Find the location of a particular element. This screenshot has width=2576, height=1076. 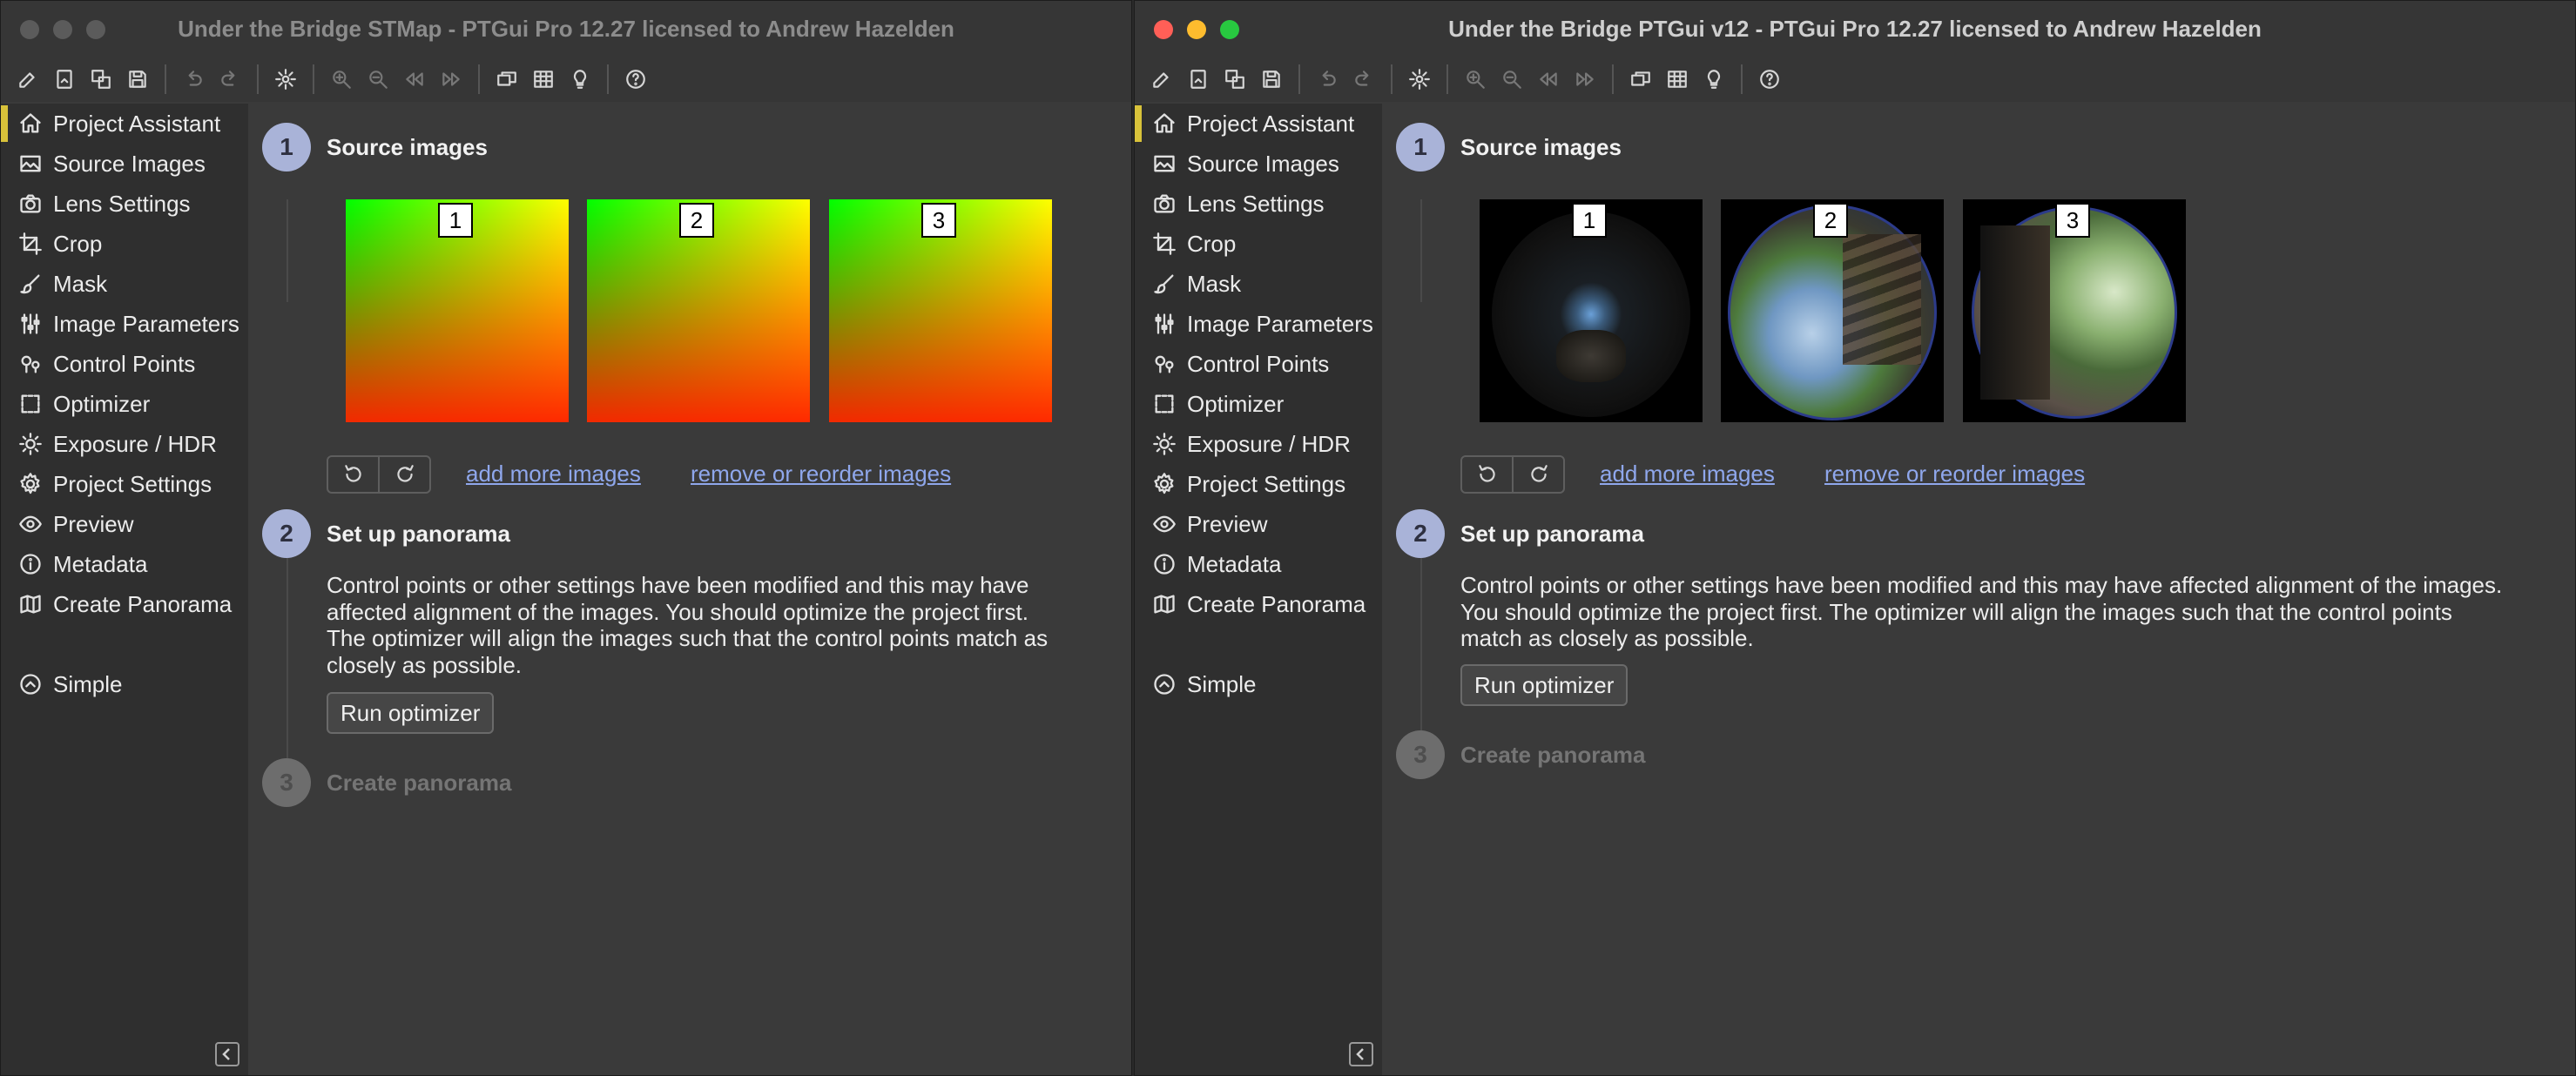

new-project-icon is located at coordinates (1161, 80).